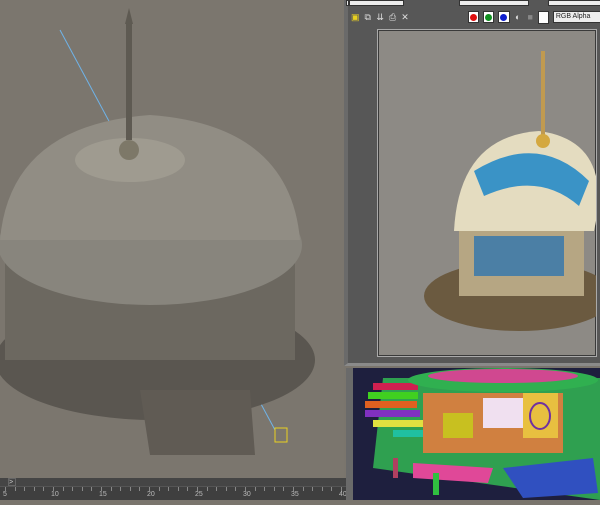  I want to click on ruler-label: 25, so click(199, 494).